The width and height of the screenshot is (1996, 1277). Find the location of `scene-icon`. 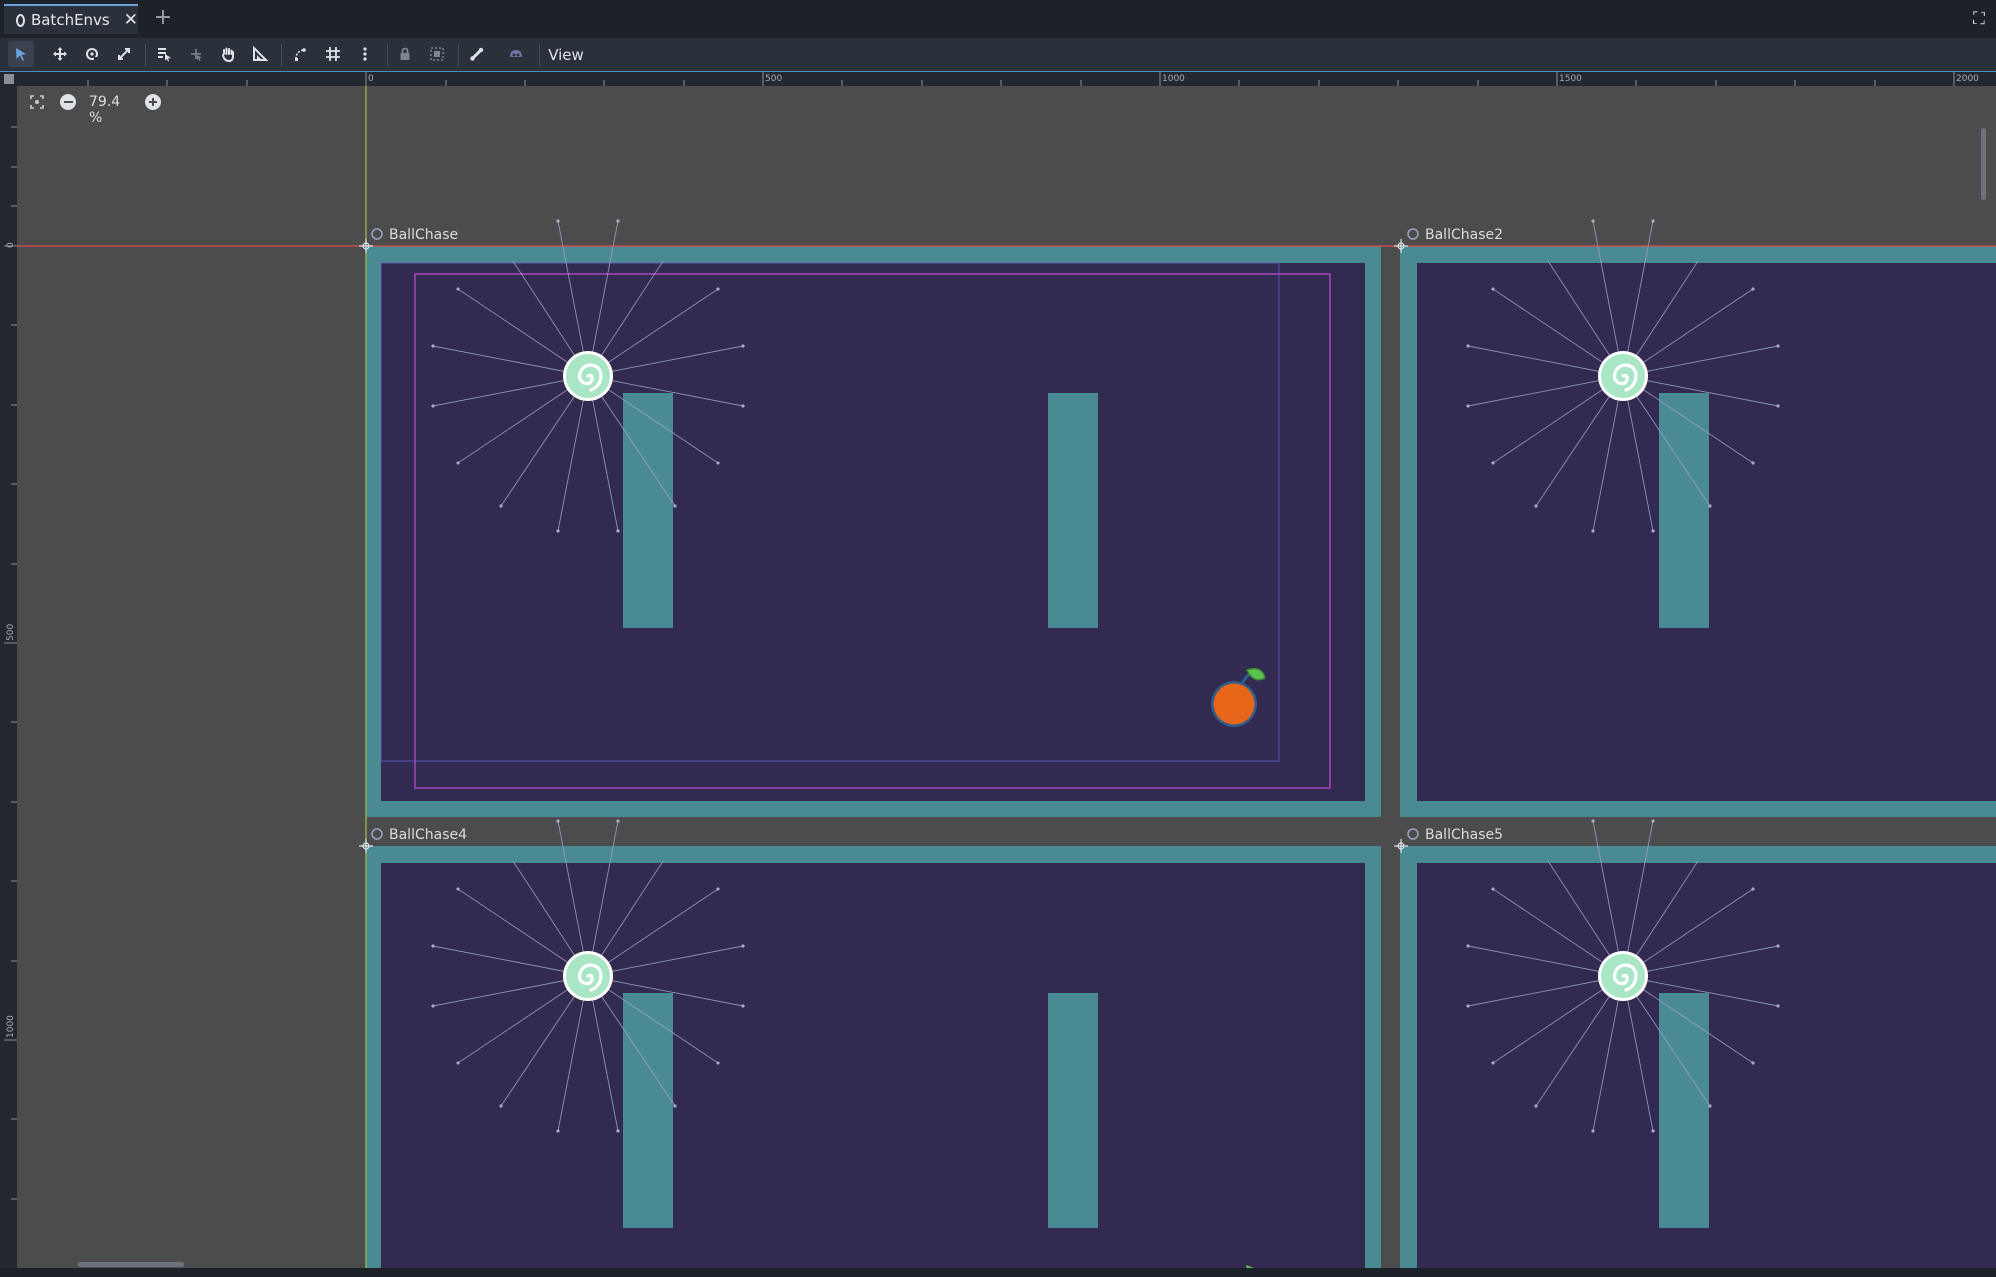

scene-icon is located at coordinates (20, 20).